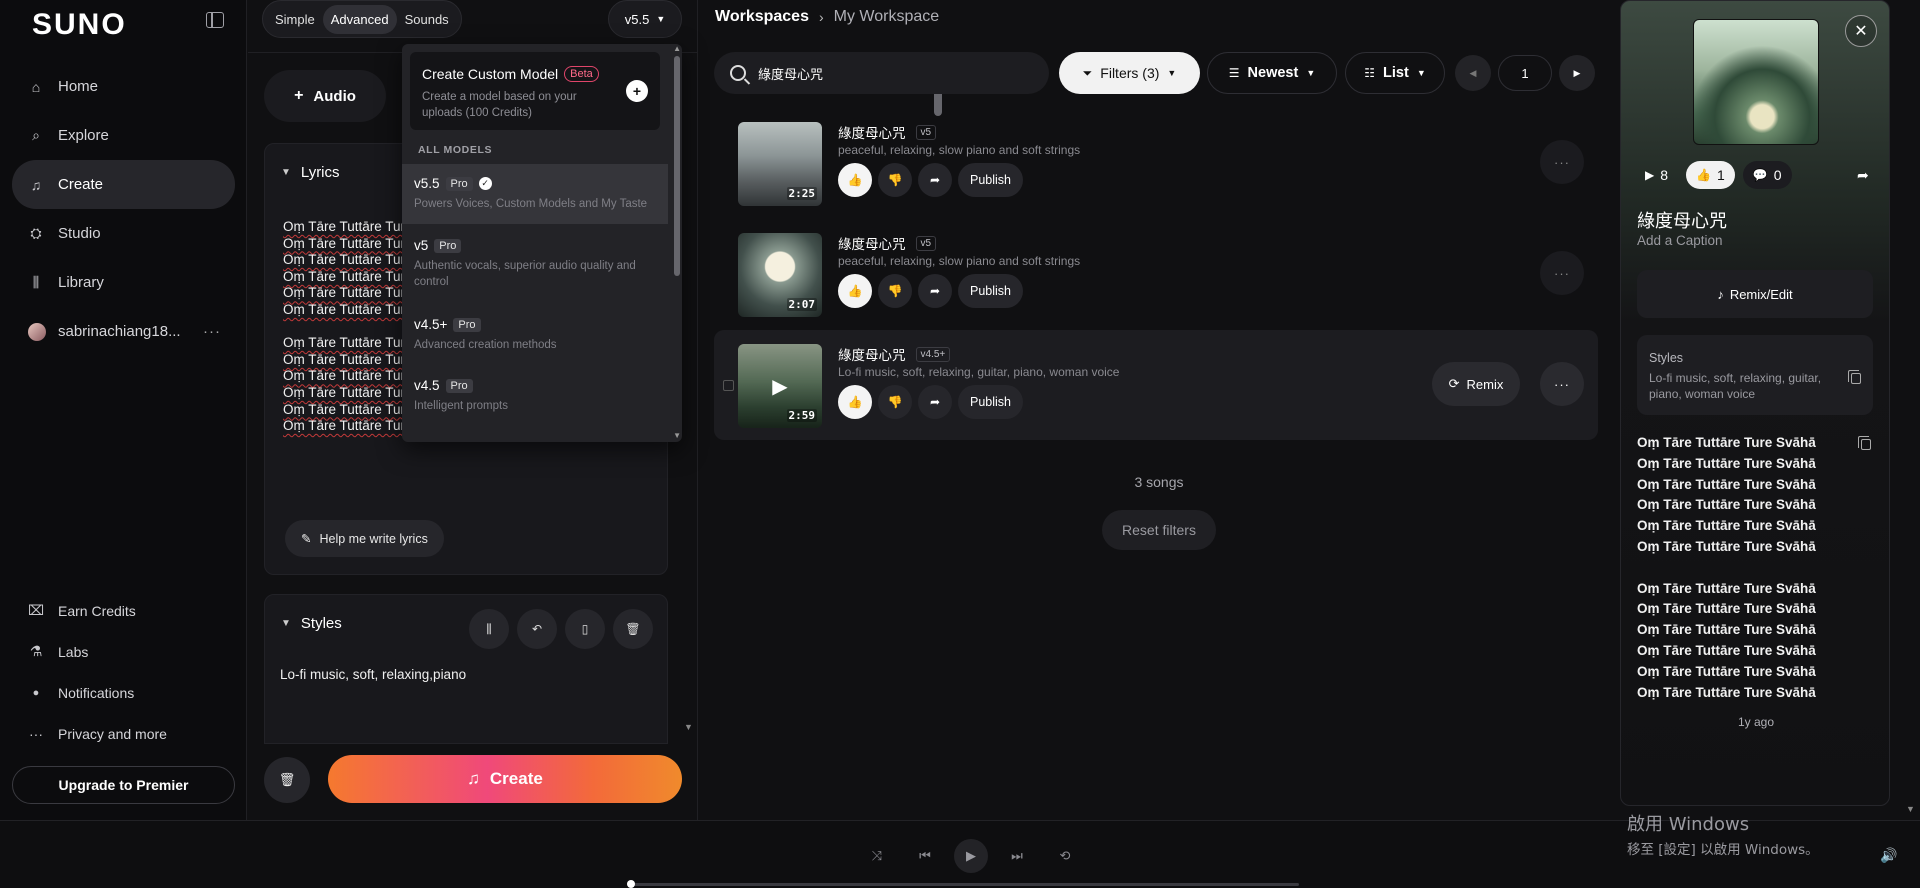  I want to click on shuffle-button: ⤨, so click(877, 856).